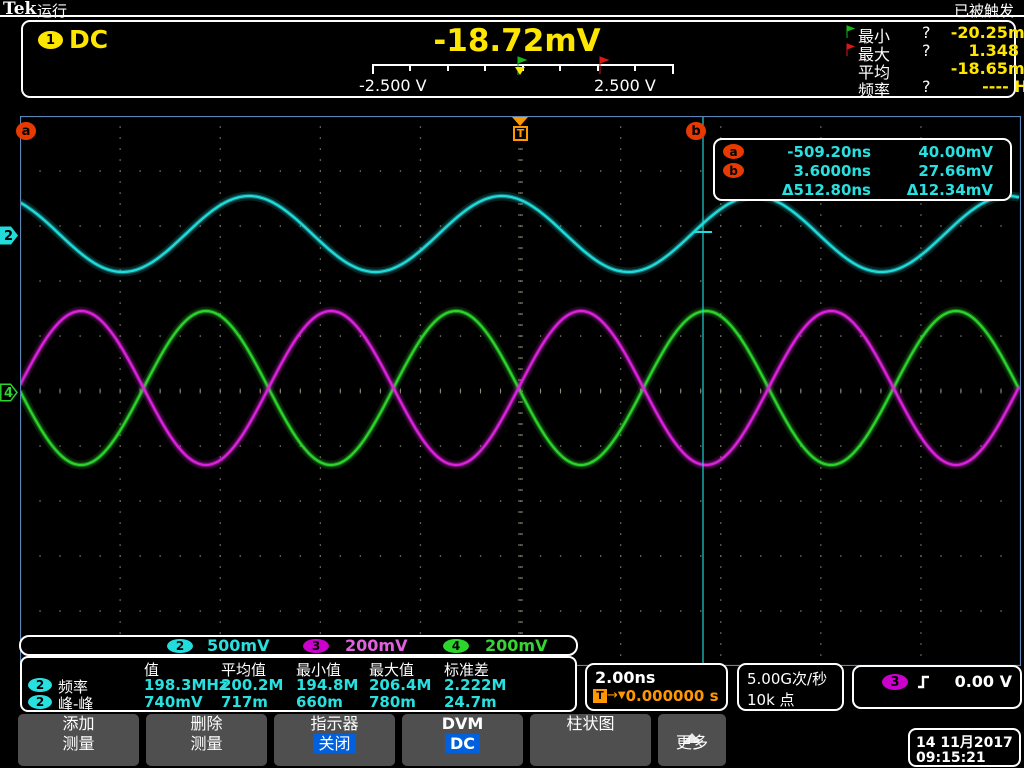  Describe the element at coordinates (733, 170) in the screenshot. I see `cursor-b-row-badge: b` at that location.